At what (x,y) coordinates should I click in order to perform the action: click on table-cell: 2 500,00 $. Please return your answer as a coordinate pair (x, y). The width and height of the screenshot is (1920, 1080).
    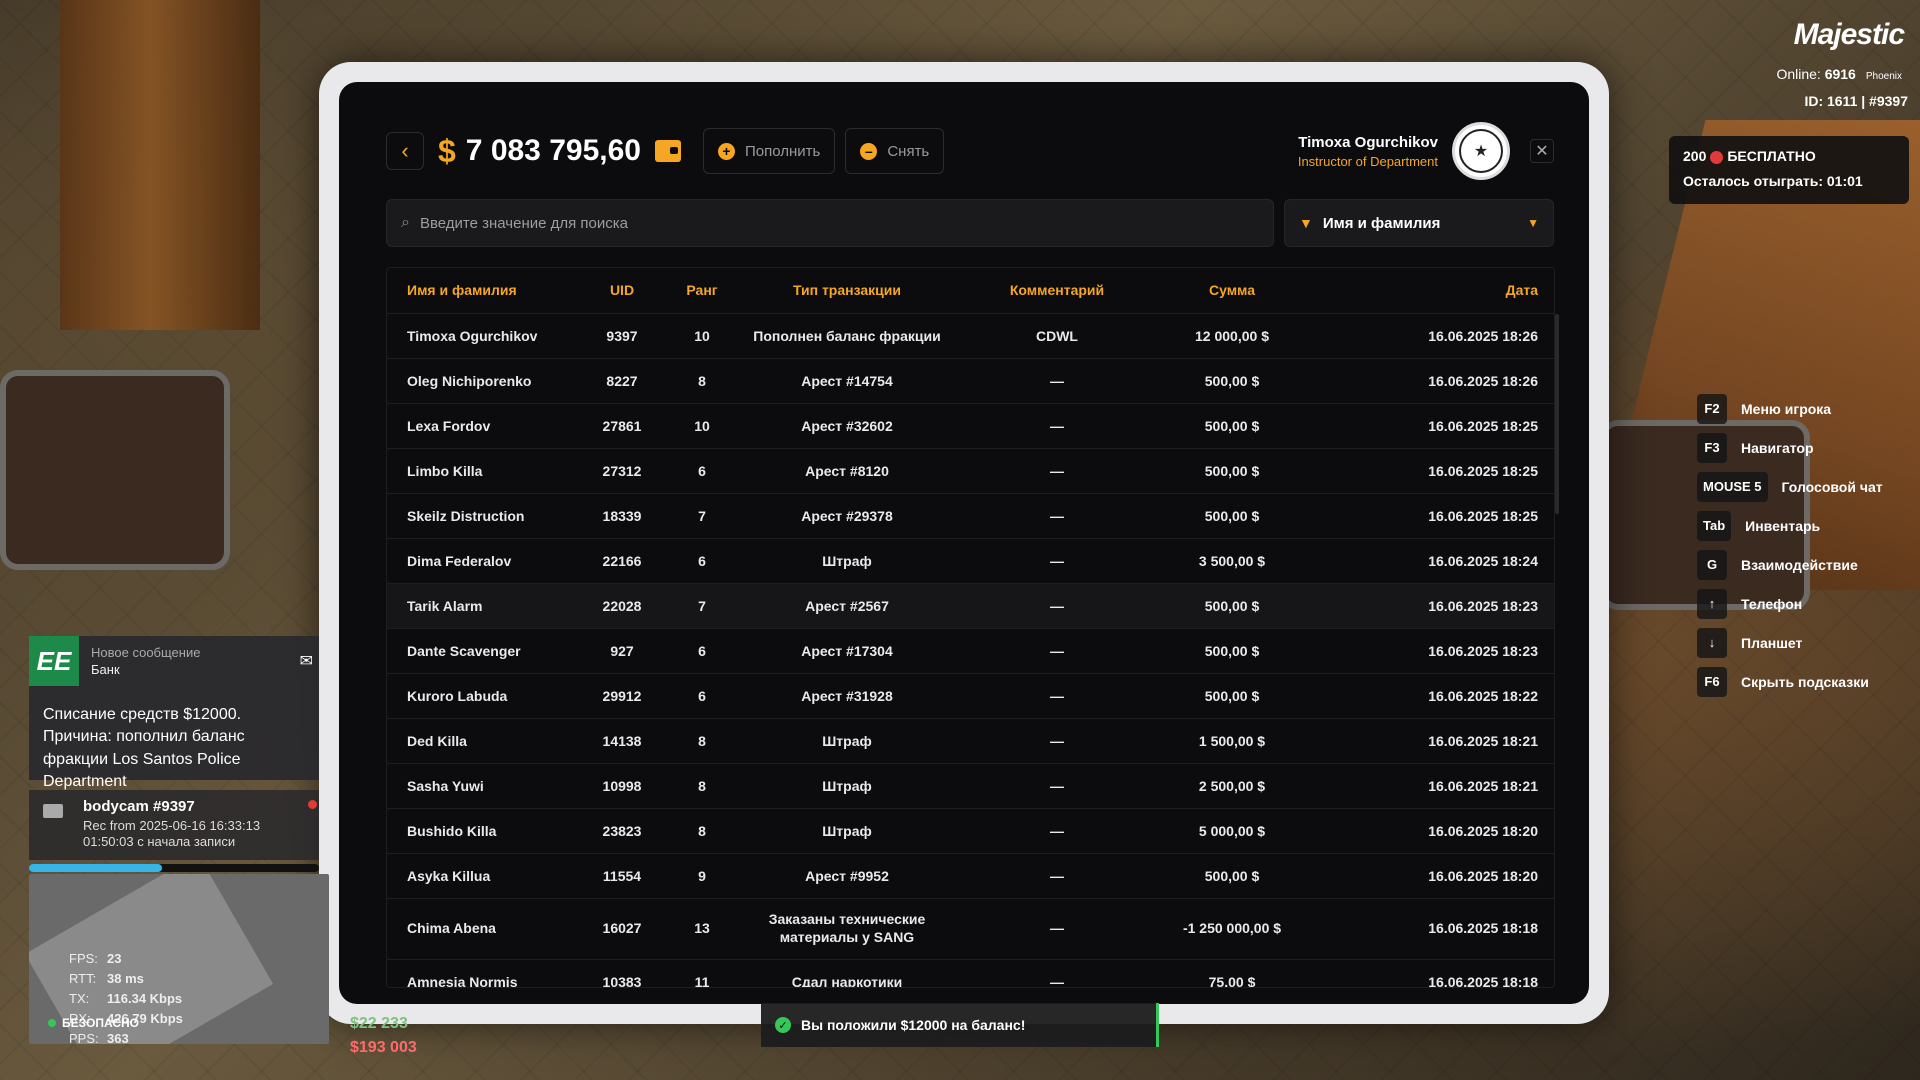
    Looking at the image, I should click on (1232, 786).